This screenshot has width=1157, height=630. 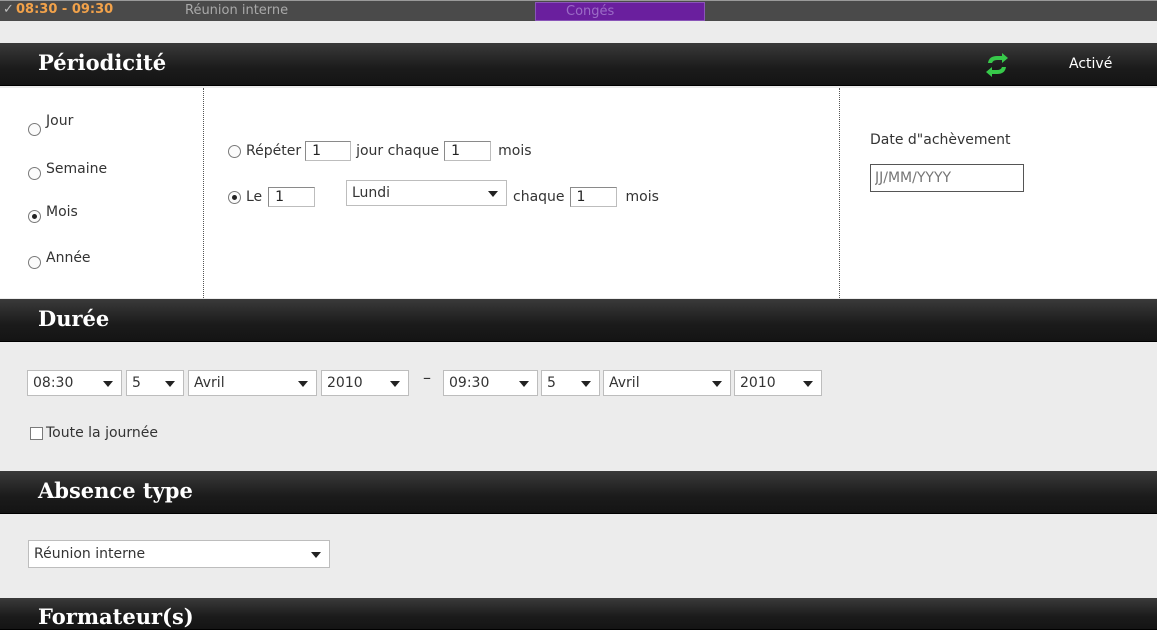 I want to click on conges-badge: Congés, so click(x=620, y=11).